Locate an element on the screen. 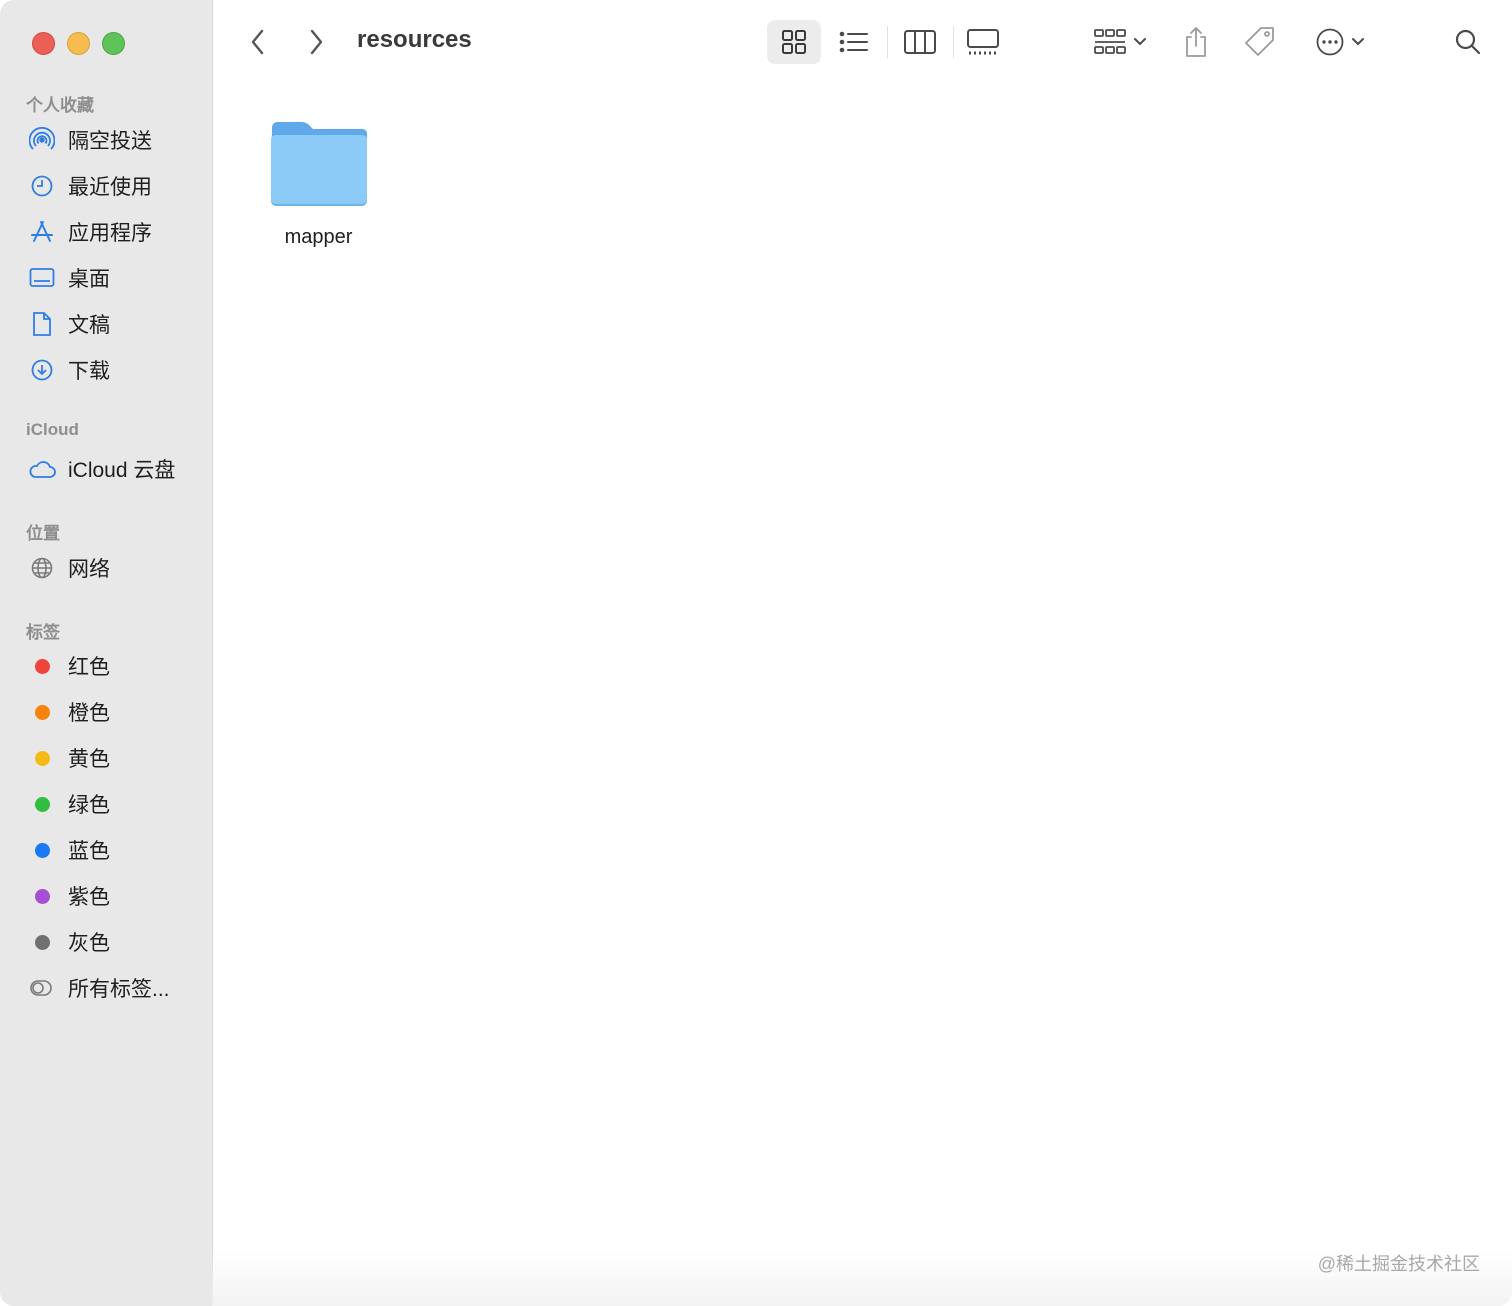  window-title: resources is located at coordinates (414, 39).